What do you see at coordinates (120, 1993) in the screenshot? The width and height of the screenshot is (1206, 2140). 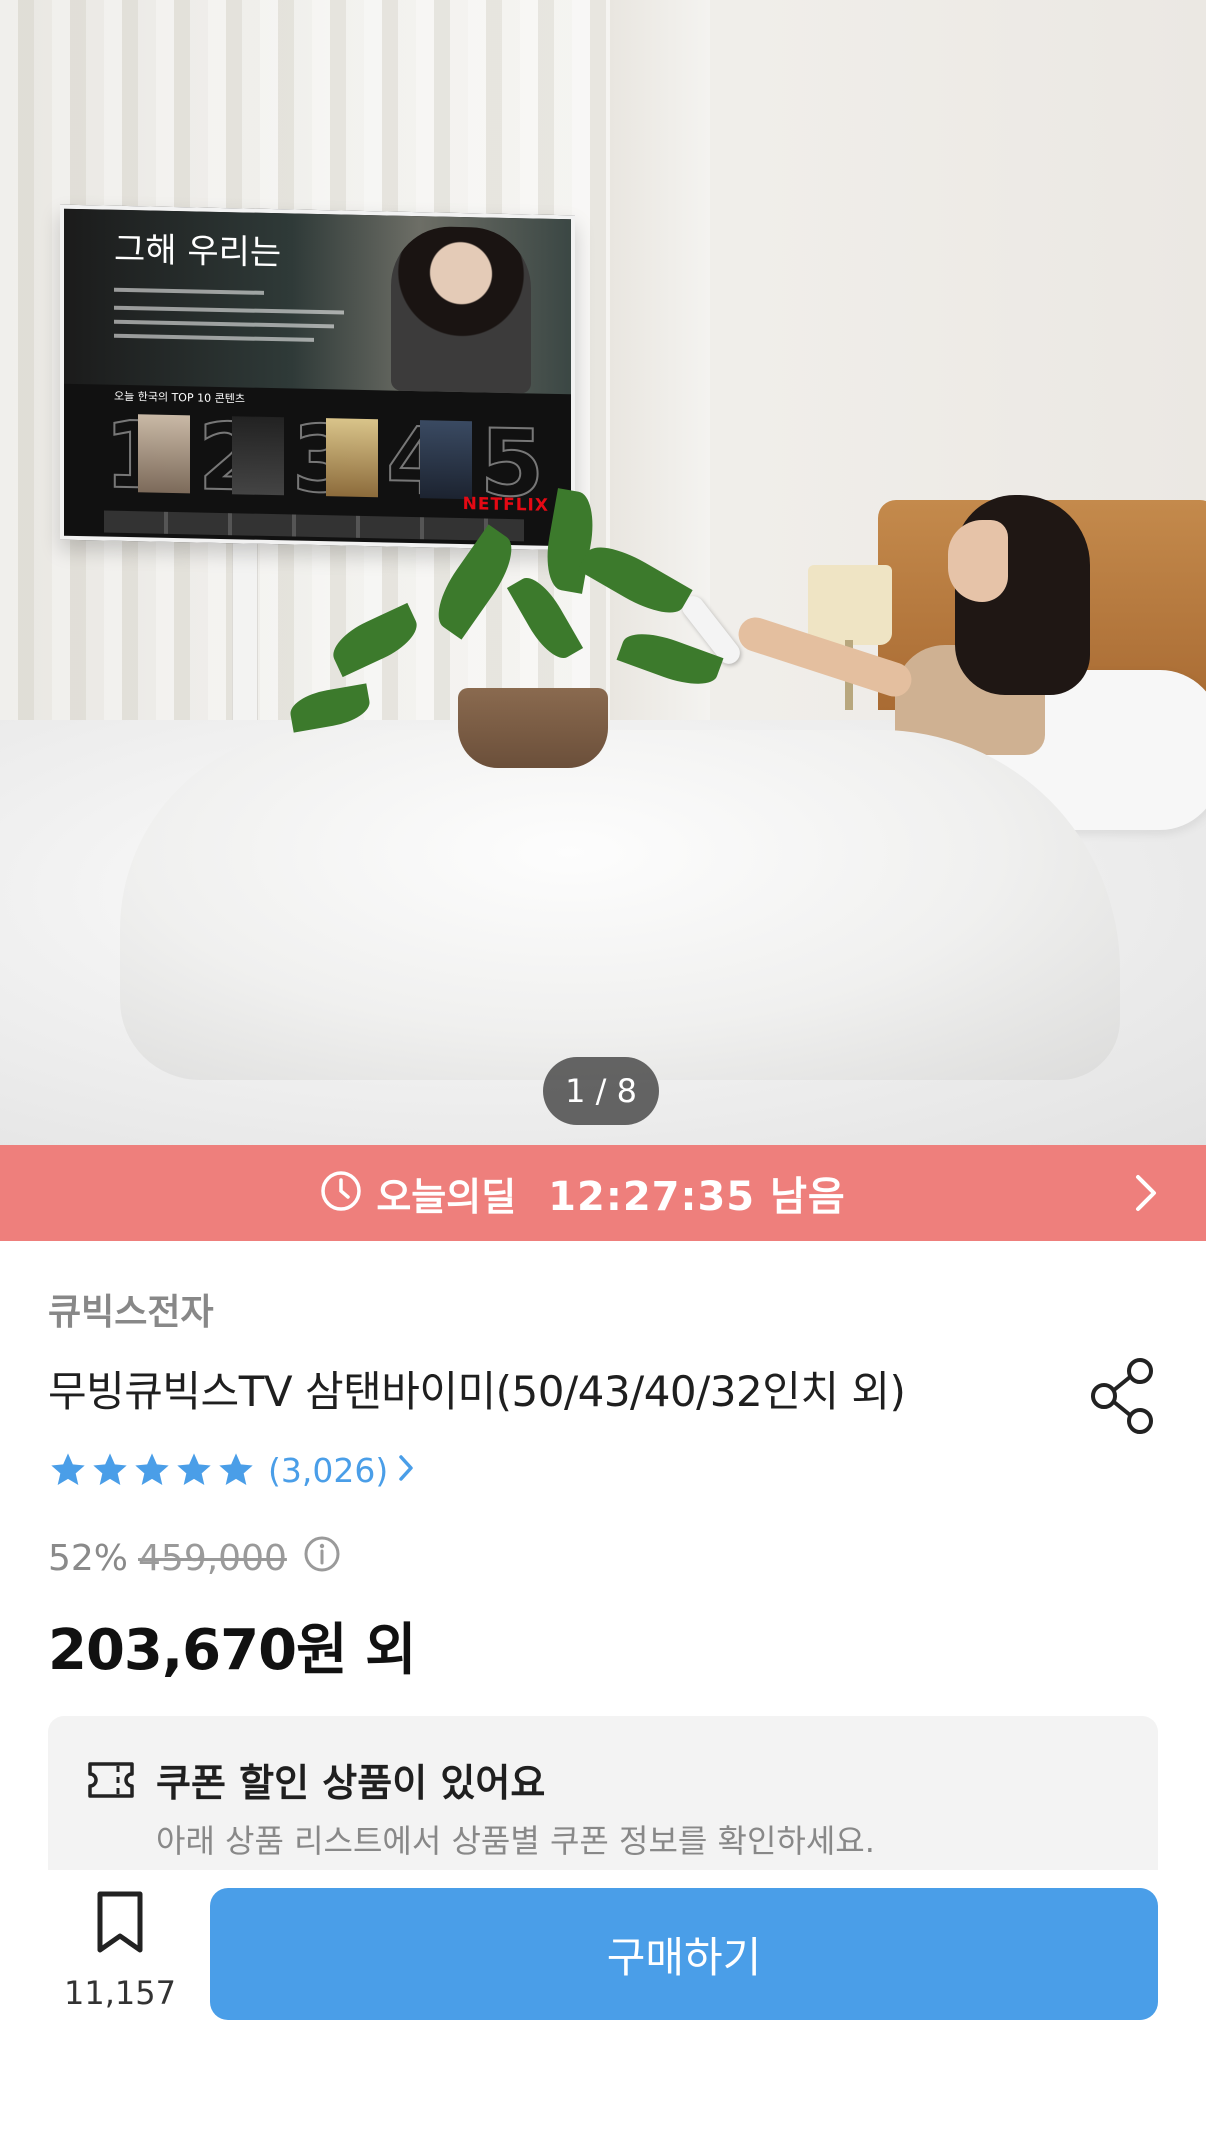 I see `bookmark-count: 11,157` at bounding box center [120, 1993].